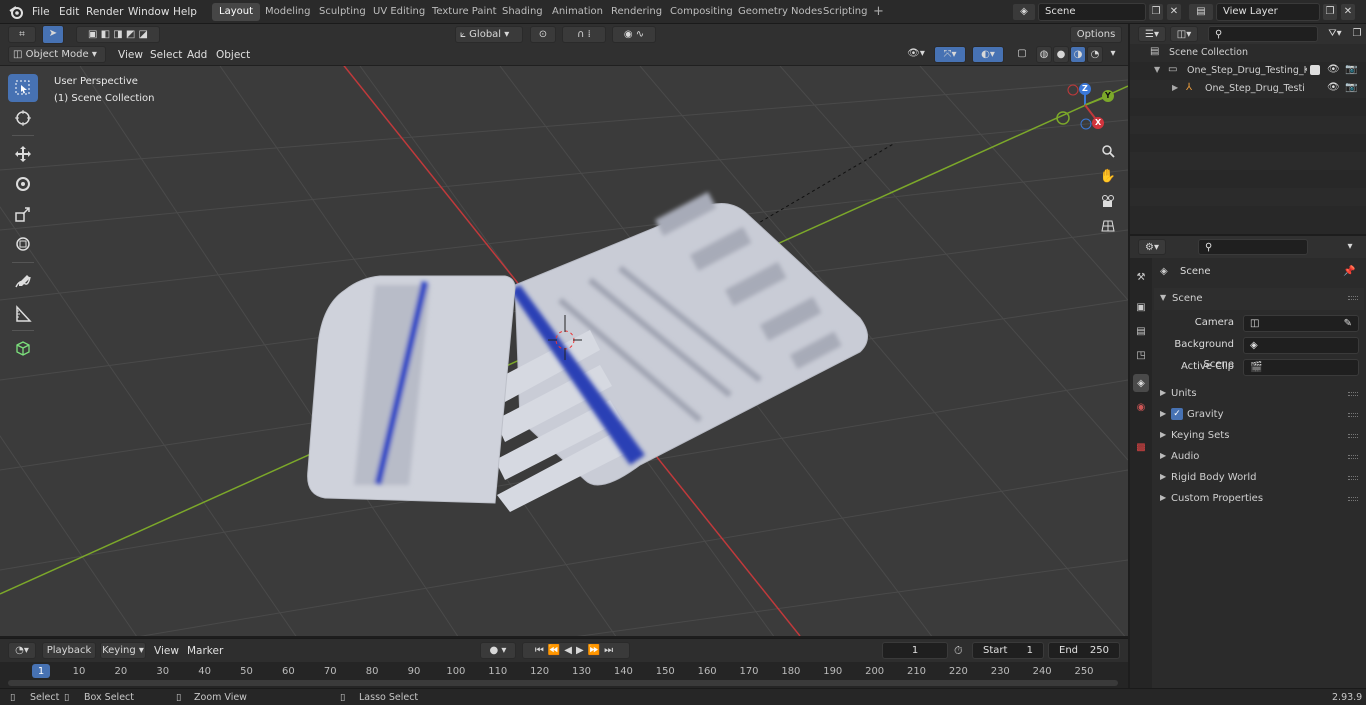 Image resolution: width=1366 pixels, height=705 pixels. I want to click on gizmo-toggle-icon: ⤧▾, so click(950, 54).